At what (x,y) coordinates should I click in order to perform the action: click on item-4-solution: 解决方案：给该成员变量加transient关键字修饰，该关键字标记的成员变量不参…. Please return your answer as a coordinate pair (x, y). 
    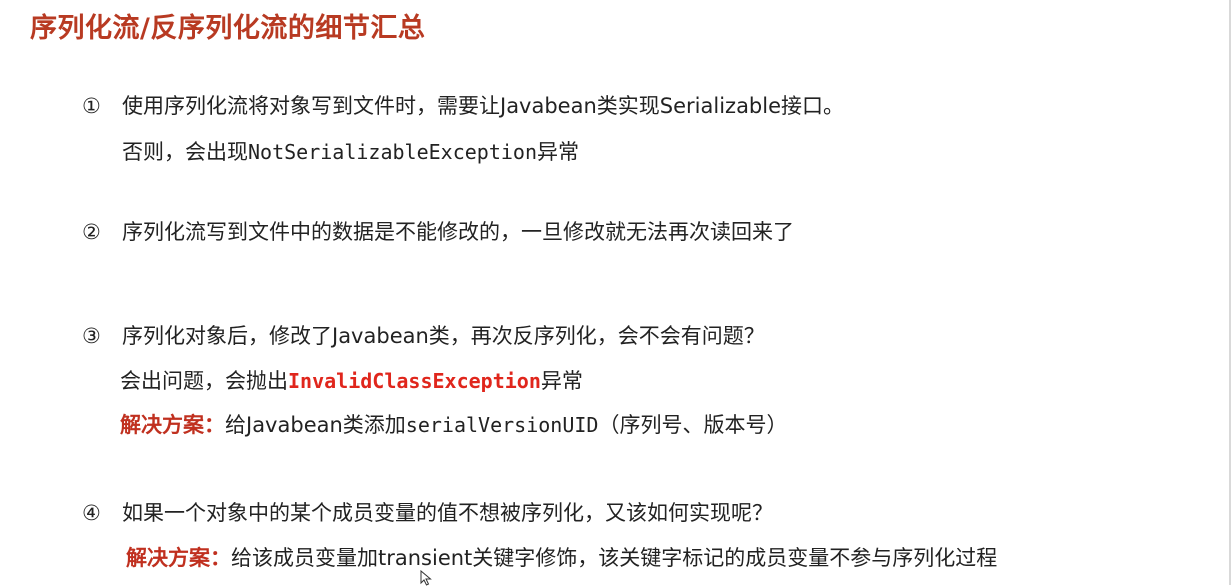
    Looking at the image, I should click on (561, 558).